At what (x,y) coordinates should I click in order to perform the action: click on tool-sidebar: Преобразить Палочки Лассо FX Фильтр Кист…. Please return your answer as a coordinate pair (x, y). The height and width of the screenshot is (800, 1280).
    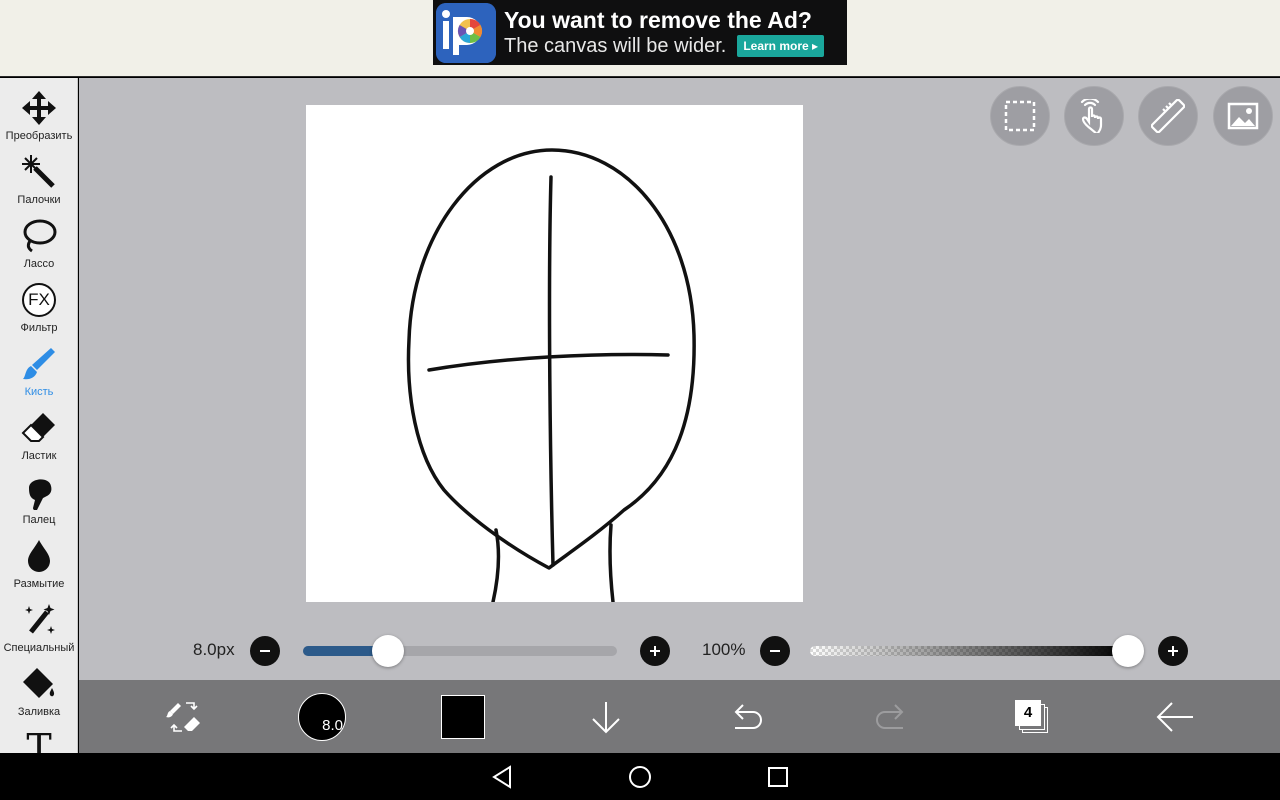
    Looking at the image, I should click on (39, 415).